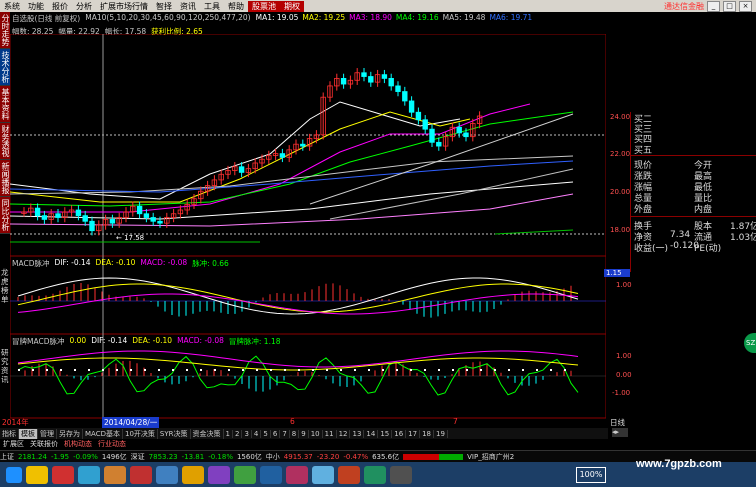 This screenshot has height=487, width=756. I want to click on indicator-tab-24: 17, so click(413, 433).